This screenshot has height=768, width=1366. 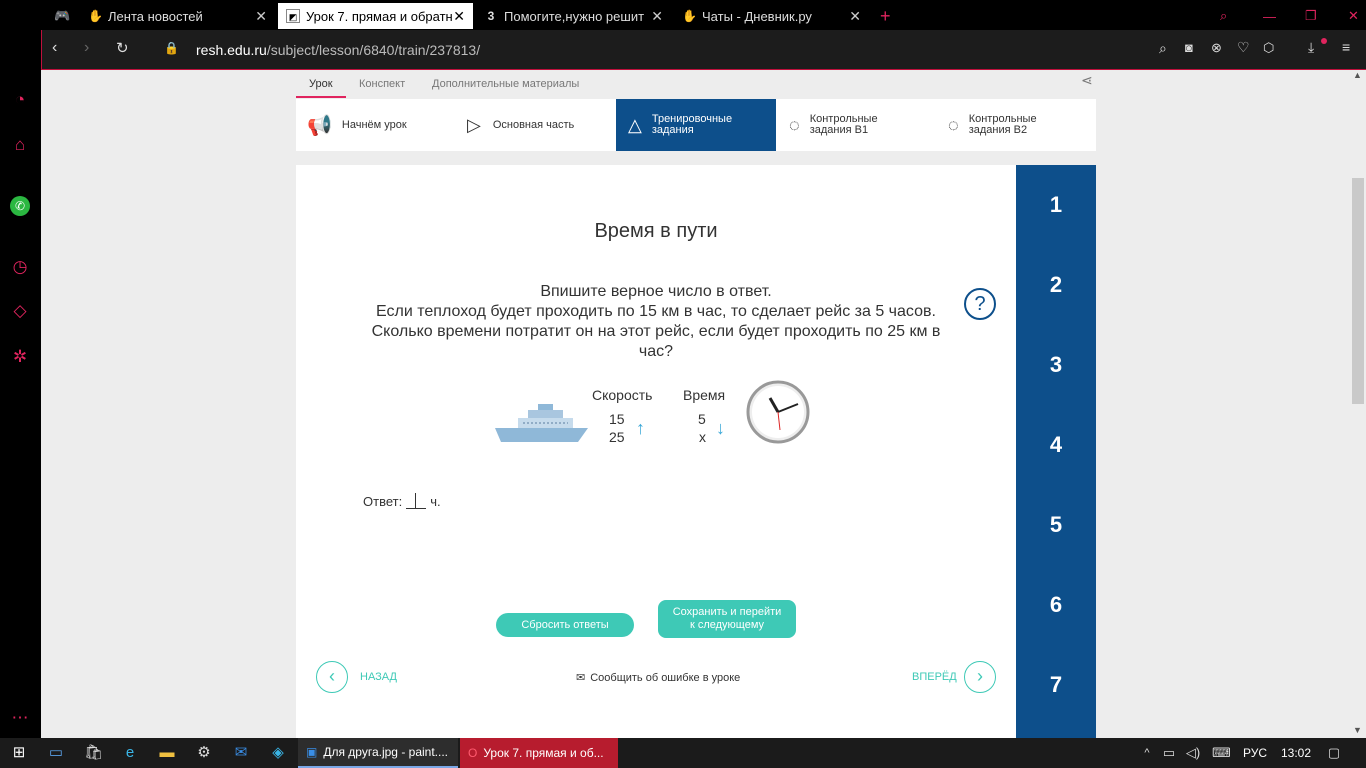 What do you see at coordinates (1147, 753) in the screenshot?
I see `tray-expand-icon: ^` at bounding box center [1147, 753].